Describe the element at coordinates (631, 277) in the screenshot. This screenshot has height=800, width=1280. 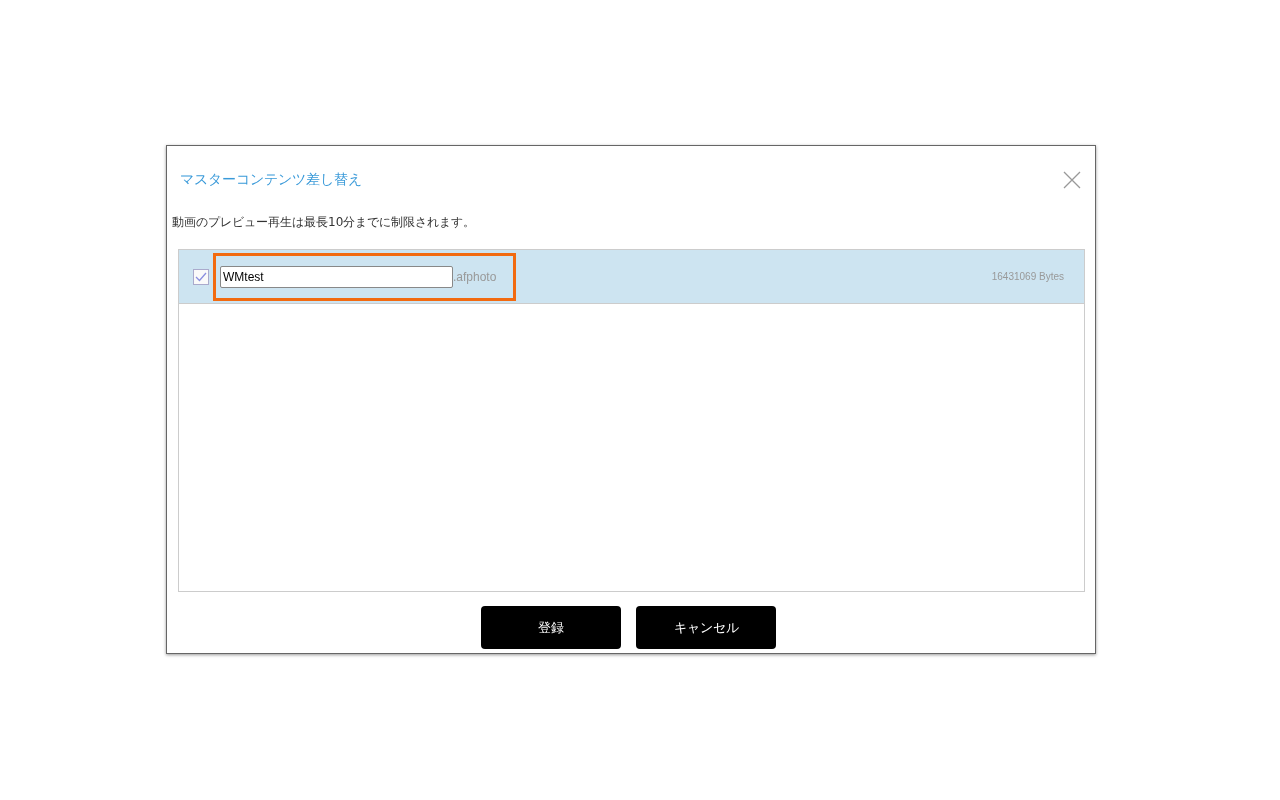
I see `file-row: WMtest .afphoto 16431069 Bytes` at that location.